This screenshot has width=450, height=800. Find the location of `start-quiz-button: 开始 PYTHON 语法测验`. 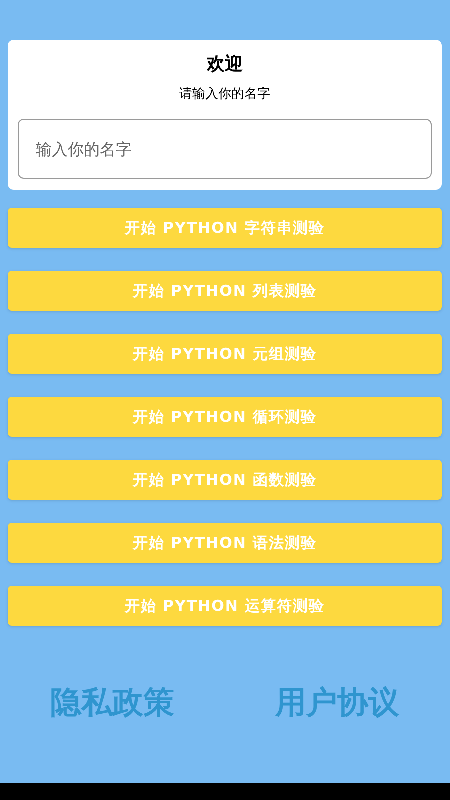

start-quiz-button: 开始 PYTHON 语法测验 is located at coordinates (225, 543).